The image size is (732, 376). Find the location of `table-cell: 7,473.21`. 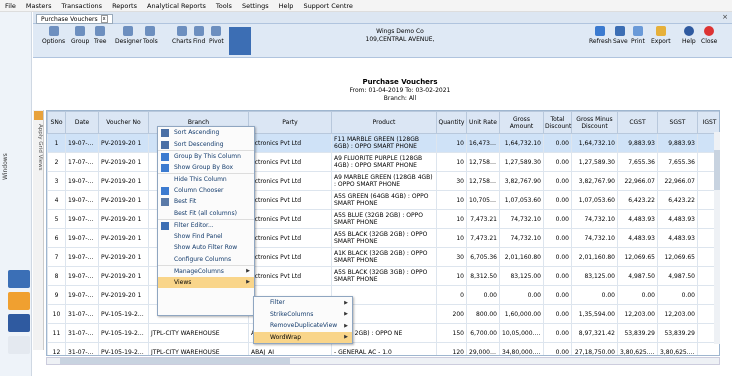

table-cell: 7,473.21 is located at coordinates (483, 219).